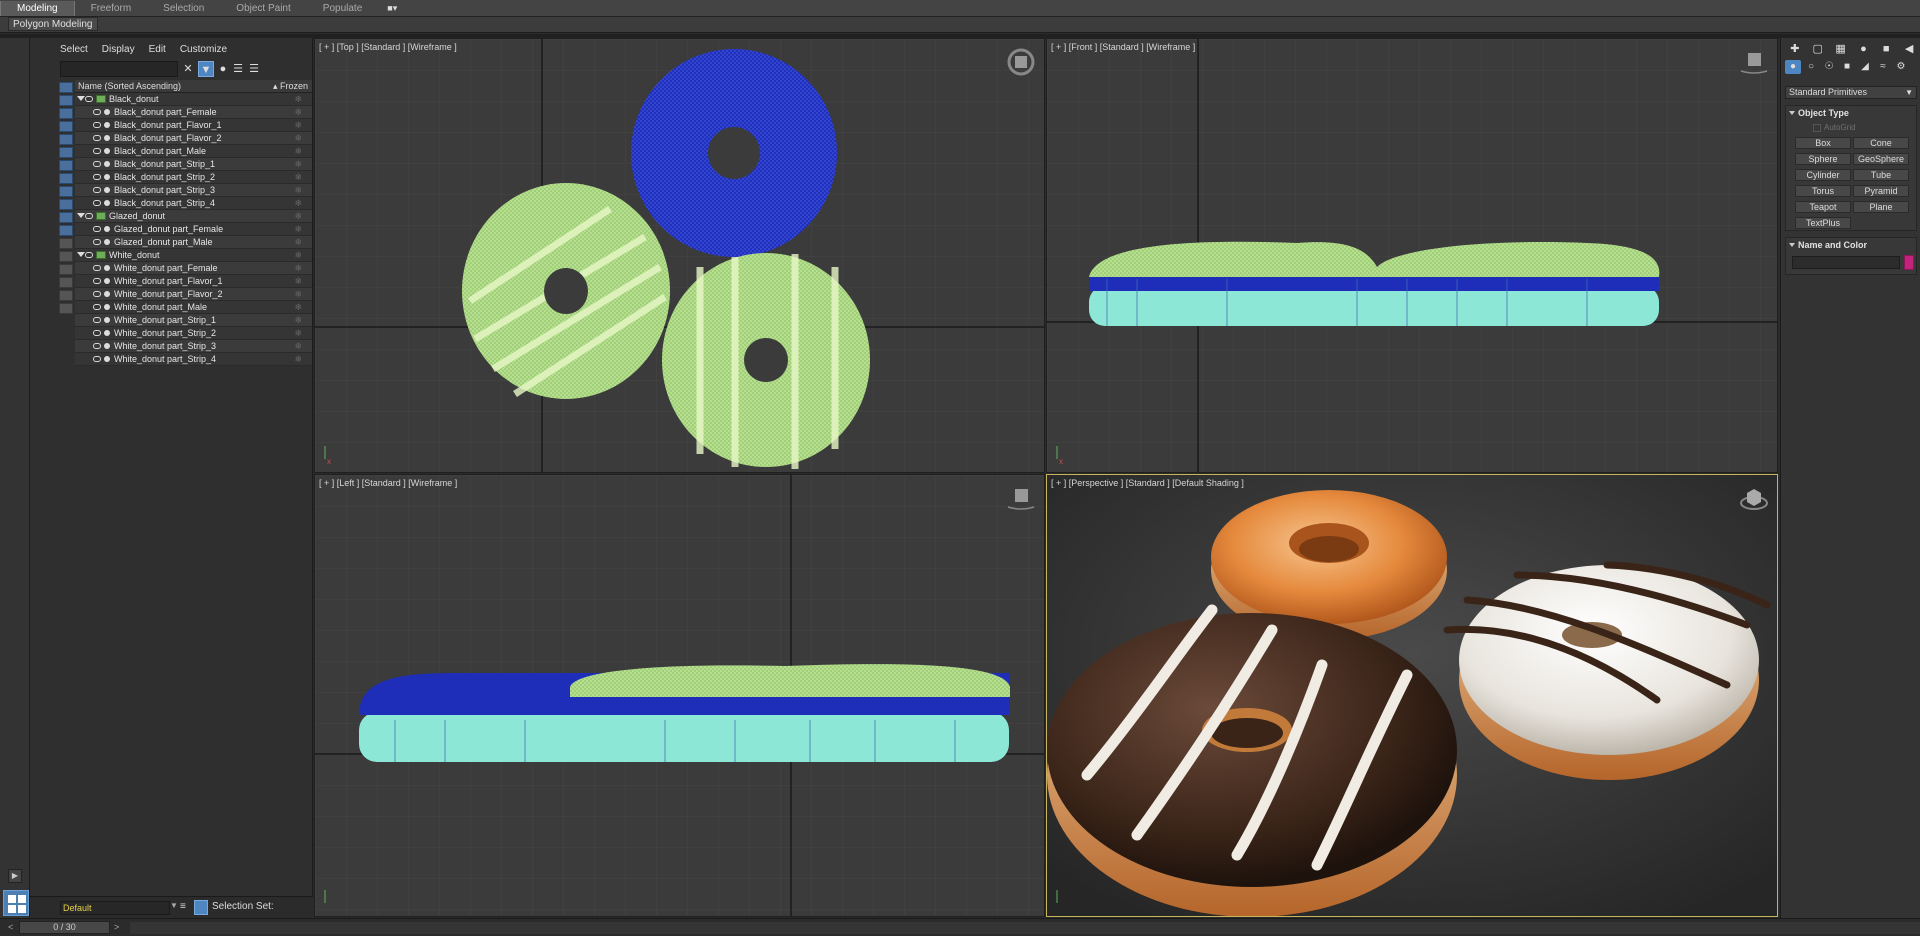  Describe the element at coordinates (66, 230) in the screenshot. I see `filter-hidden-icon` at that location.